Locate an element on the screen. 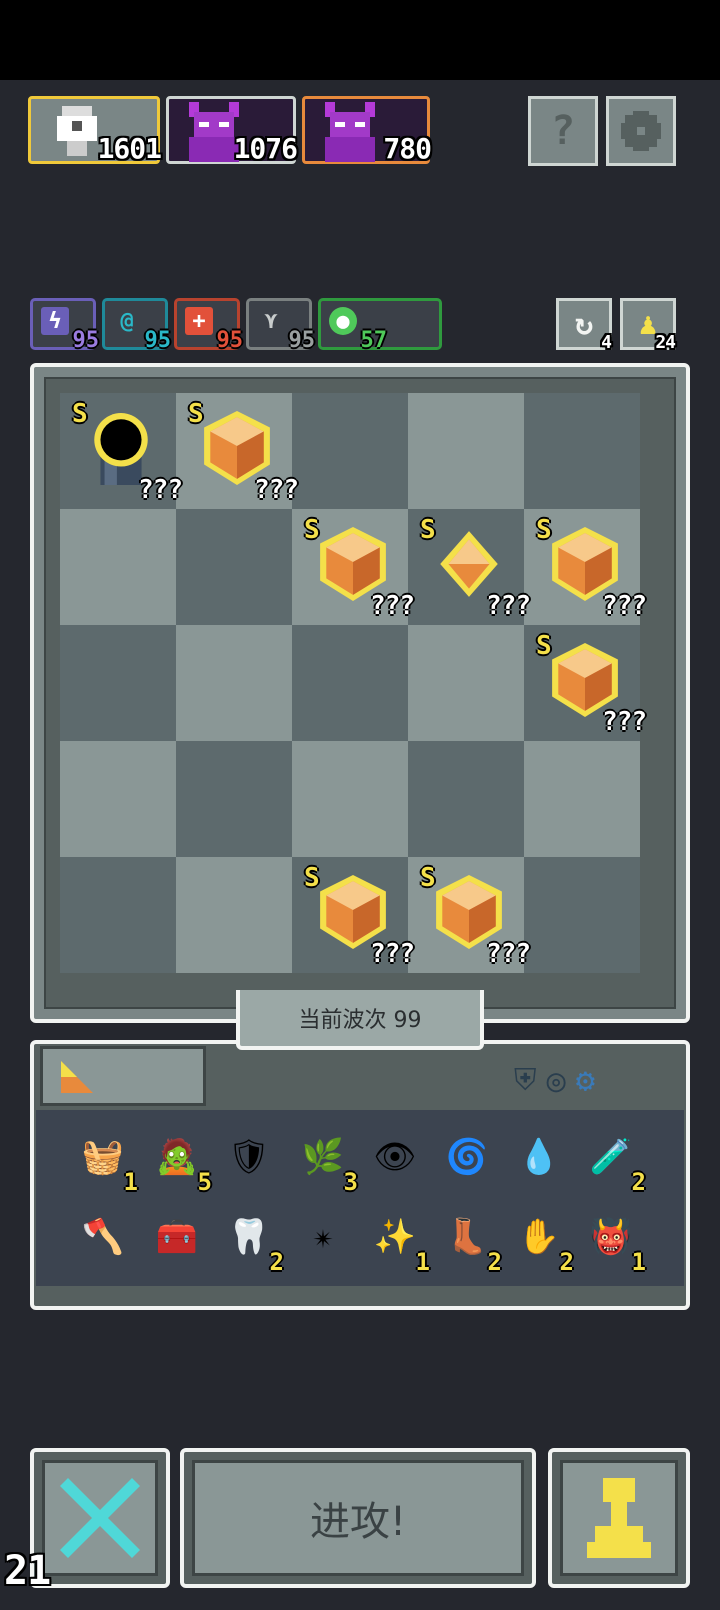 The image size is (720, 1610). item-blue-wisp: 🌀 is located at coordinates (467, 1157).